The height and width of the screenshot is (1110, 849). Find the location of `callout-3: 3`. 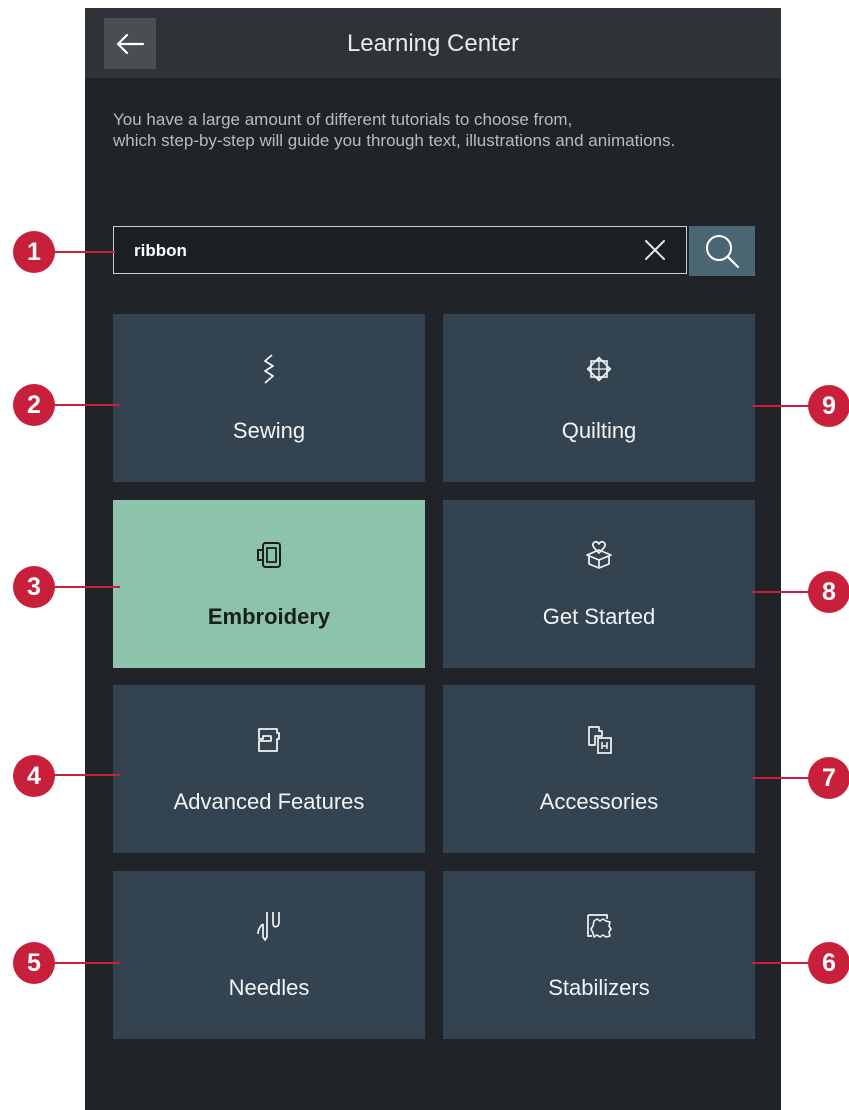

callout-3: 3 is located at coordinates (34, 587).